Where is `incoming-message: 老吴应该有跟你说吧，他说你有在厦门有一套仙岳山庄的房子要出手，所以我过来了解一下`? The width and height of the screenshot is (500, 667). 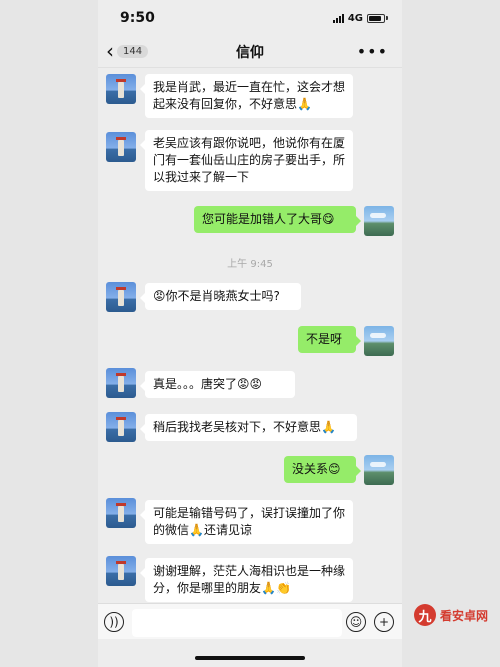 incoming-message: 老吴应该有跟你说吧，他说你有在厦门有一套仙岳山庄的房子要出手，所以我过来了解一下 is located at coordinates (246, 160).